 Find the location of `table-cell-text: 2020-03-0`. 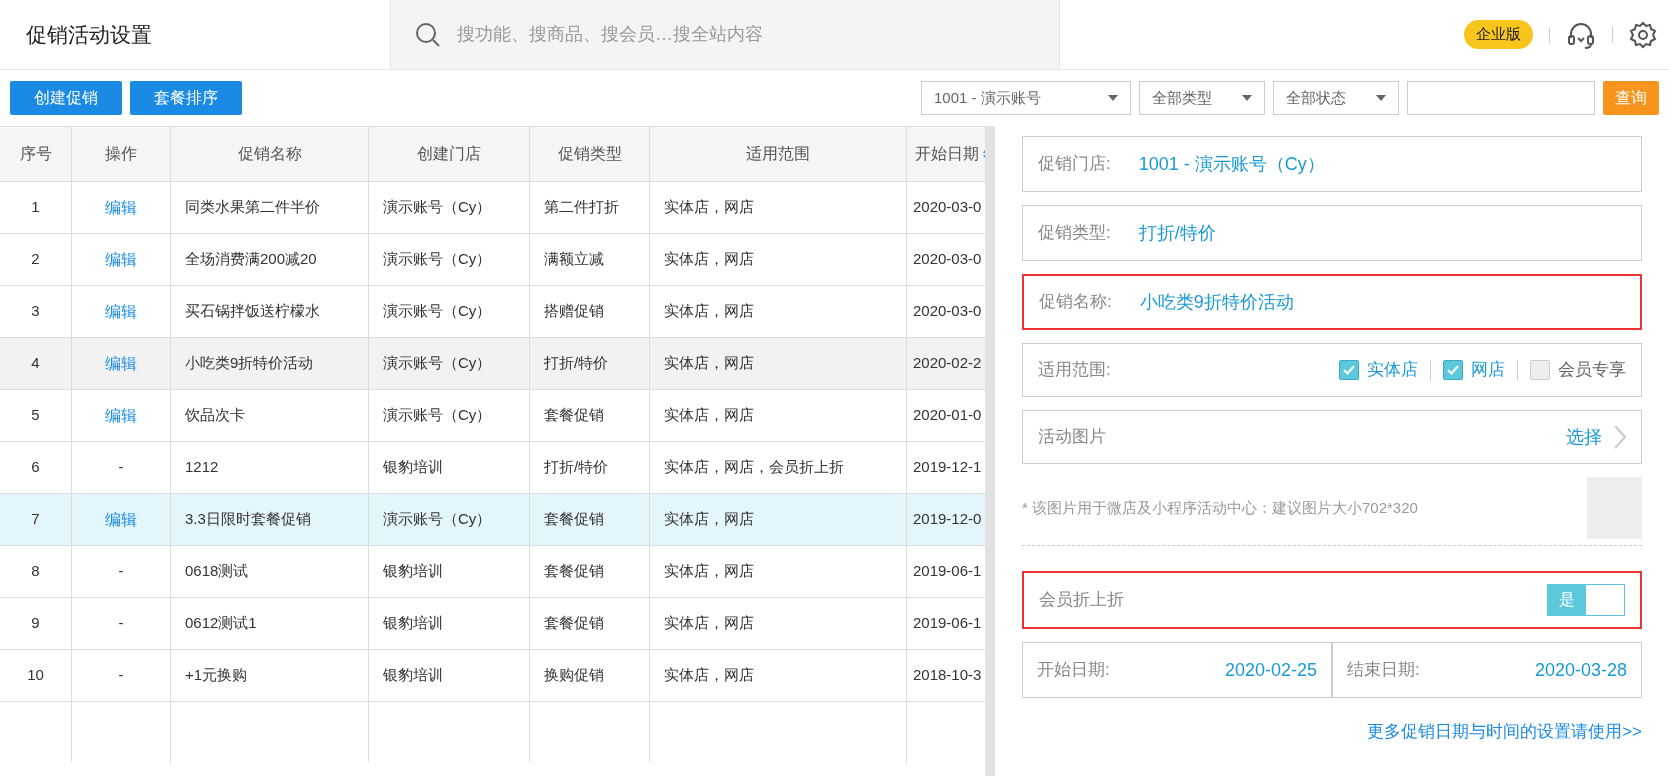

table-cell-text: 2020-03-0 is located at coordinates (947, 207).